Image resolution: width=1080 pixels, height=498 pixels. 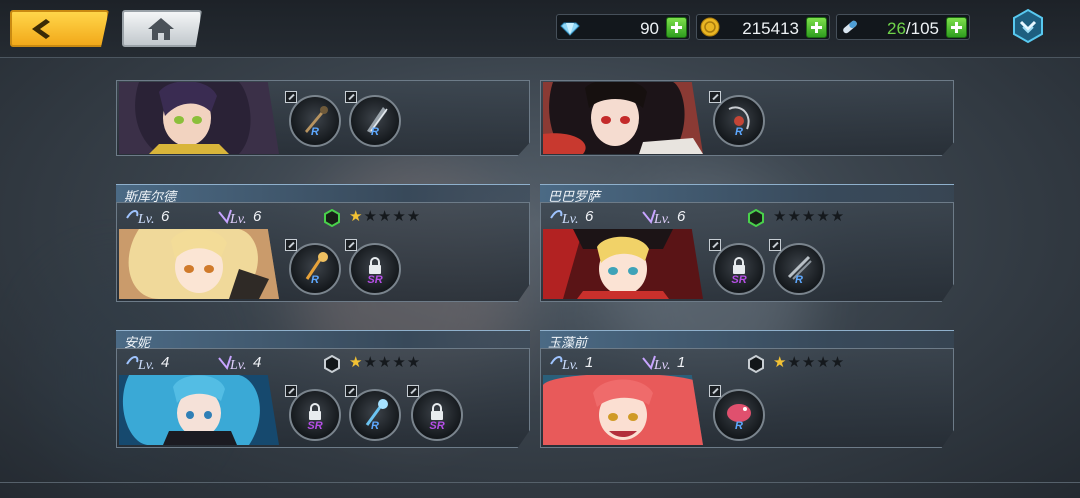 What do you see at coordinates (676, 27) in the screenshot?
I see `add-gems-button` at bounding box center [676, 27].